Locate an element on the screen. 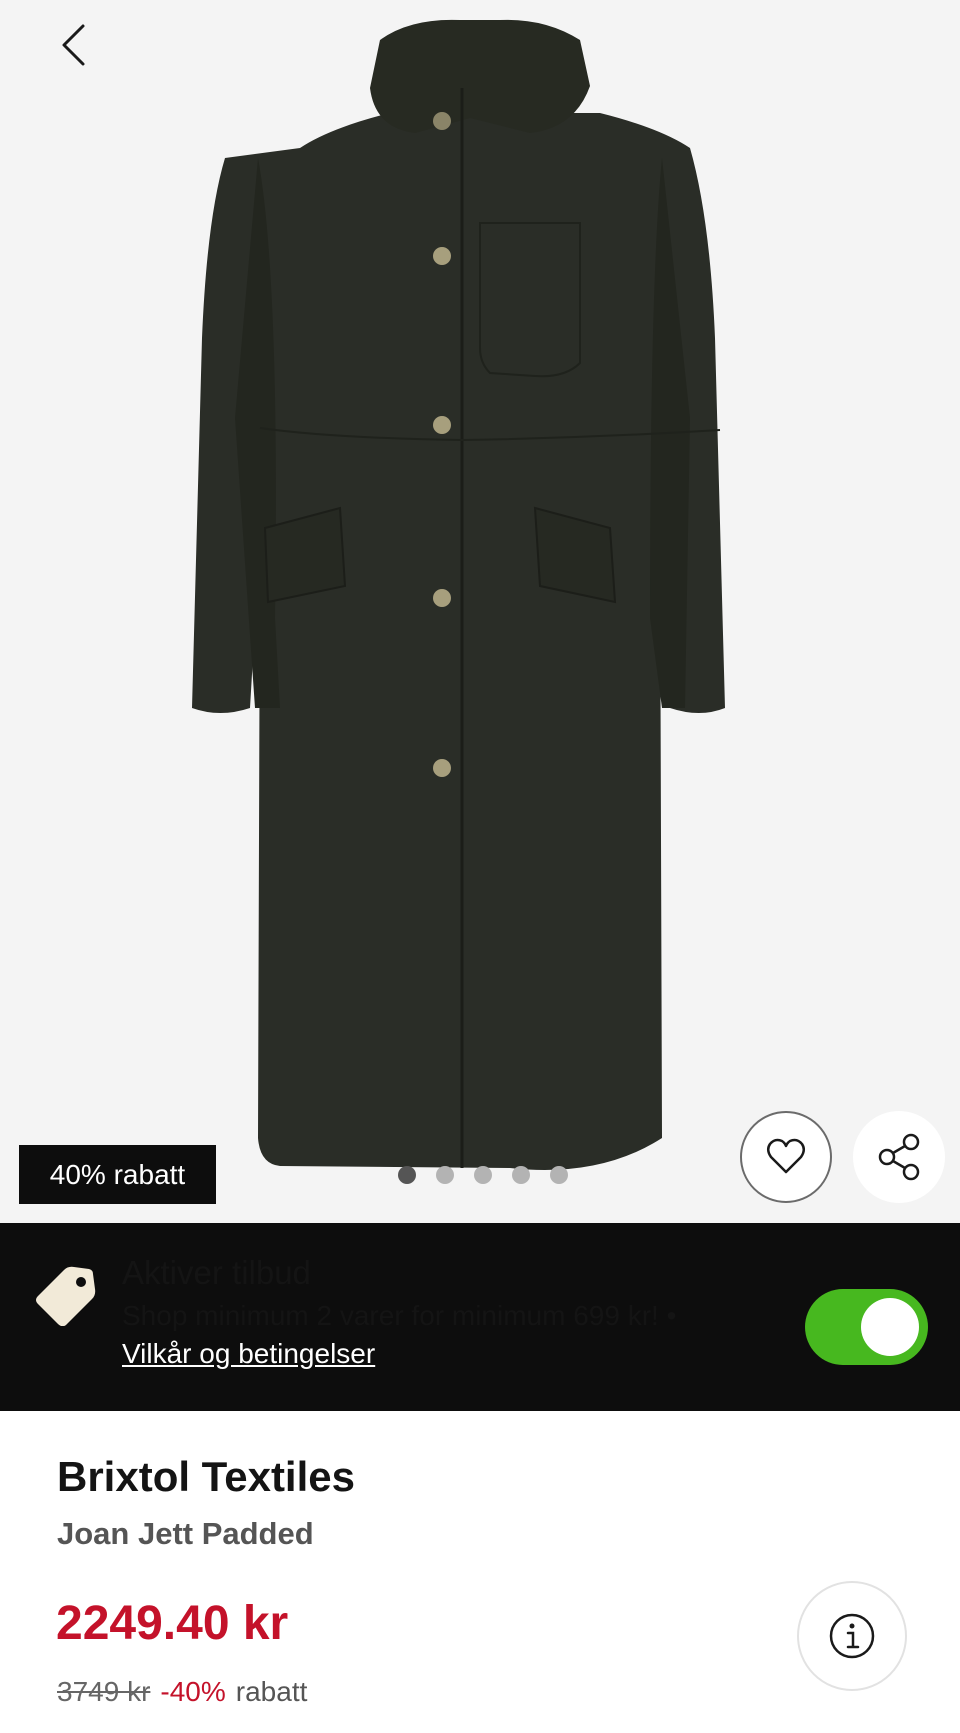  info-icon is located at coordinates (852, 1636).